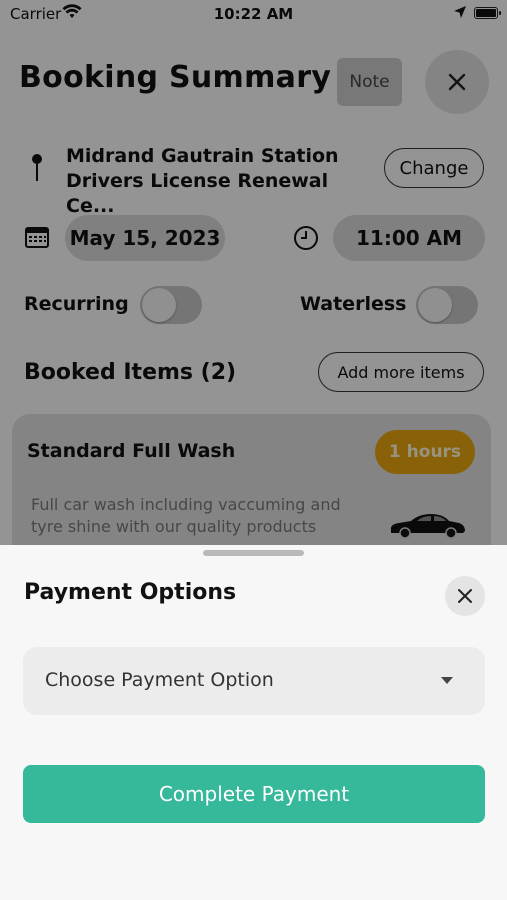 The width and height of the screenshot is (507, 900). Describe the element at coordinates (159, 680) in the screenshot. I see `payment-option-placeholder: Choose Payment Option` at that location.